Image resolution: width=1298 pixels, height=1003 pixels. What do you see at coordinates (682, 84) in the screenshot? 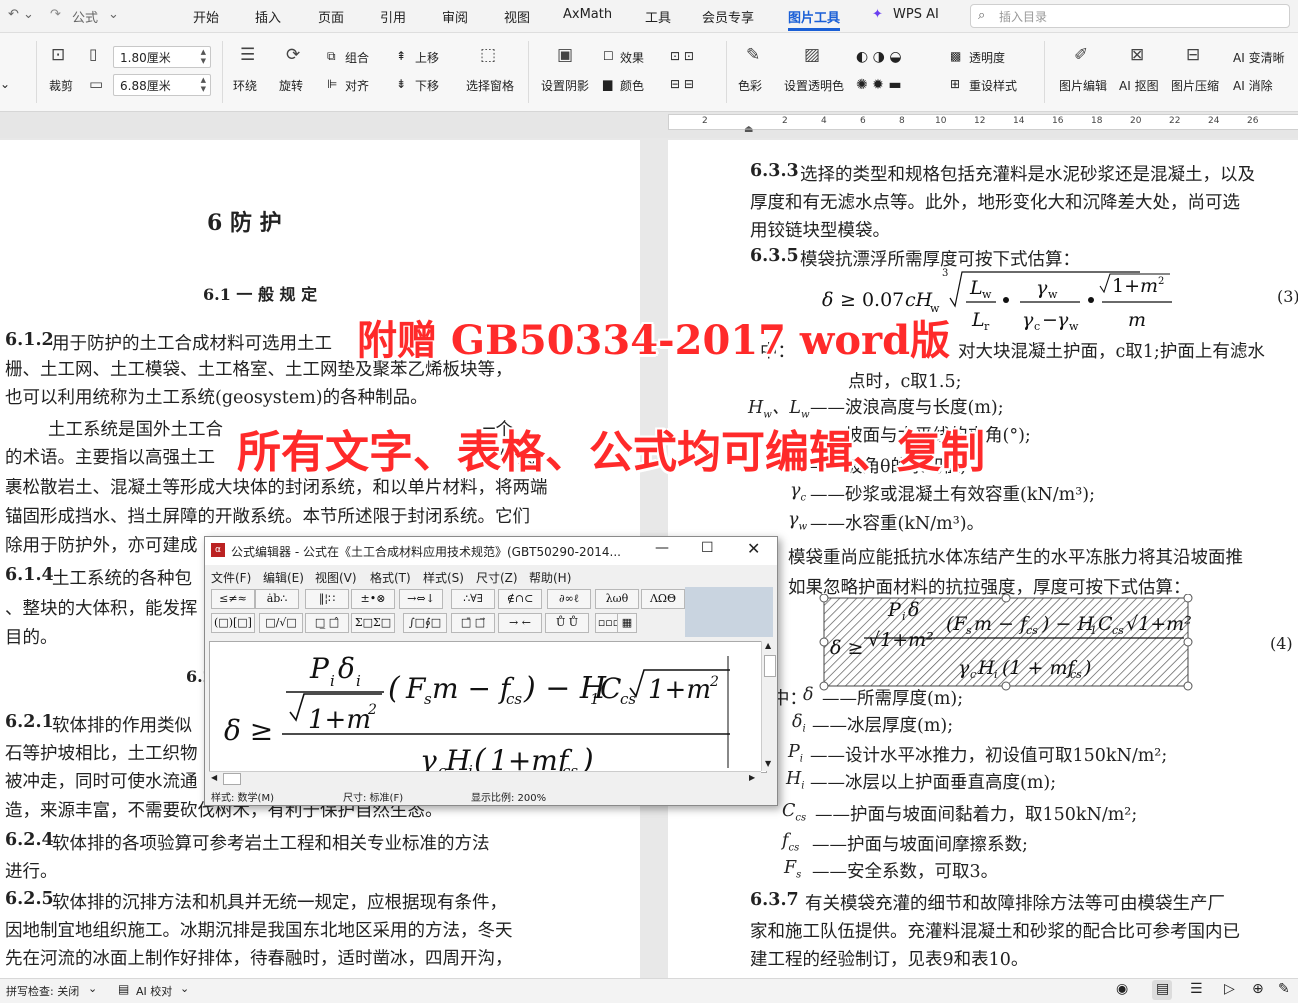
I see `arrange-icon: ⊟ ⊟` at bounding box center [682, 84].